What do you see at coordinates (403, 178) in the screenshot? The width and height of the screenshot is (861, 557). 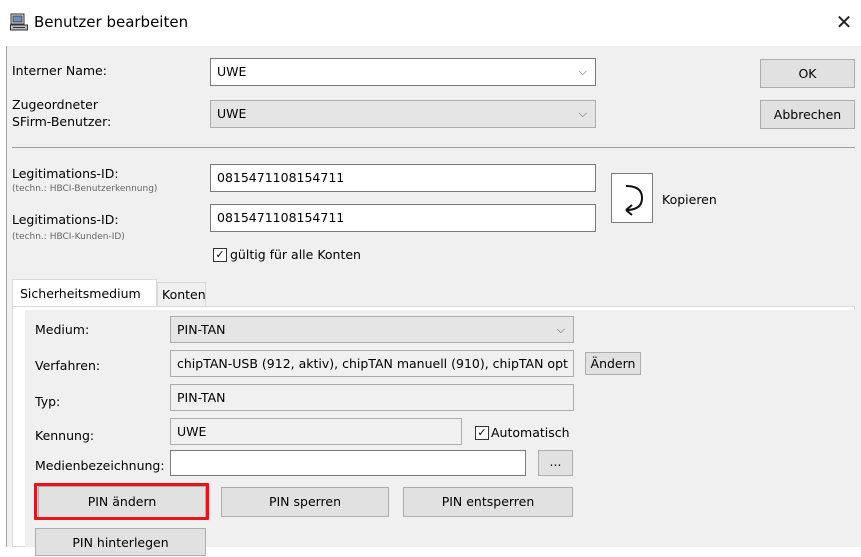 I see `legitimation-id1-input: 0815471108154711` at bounding box center [403, 178].